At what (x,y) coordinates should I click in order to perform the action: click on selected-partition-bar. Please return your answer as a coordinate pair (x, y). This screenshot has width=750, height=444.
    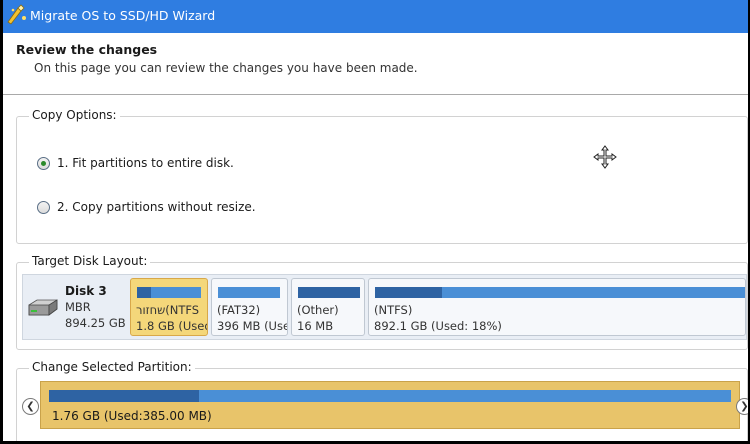
    Looking at the image, I should click on (390, 396).